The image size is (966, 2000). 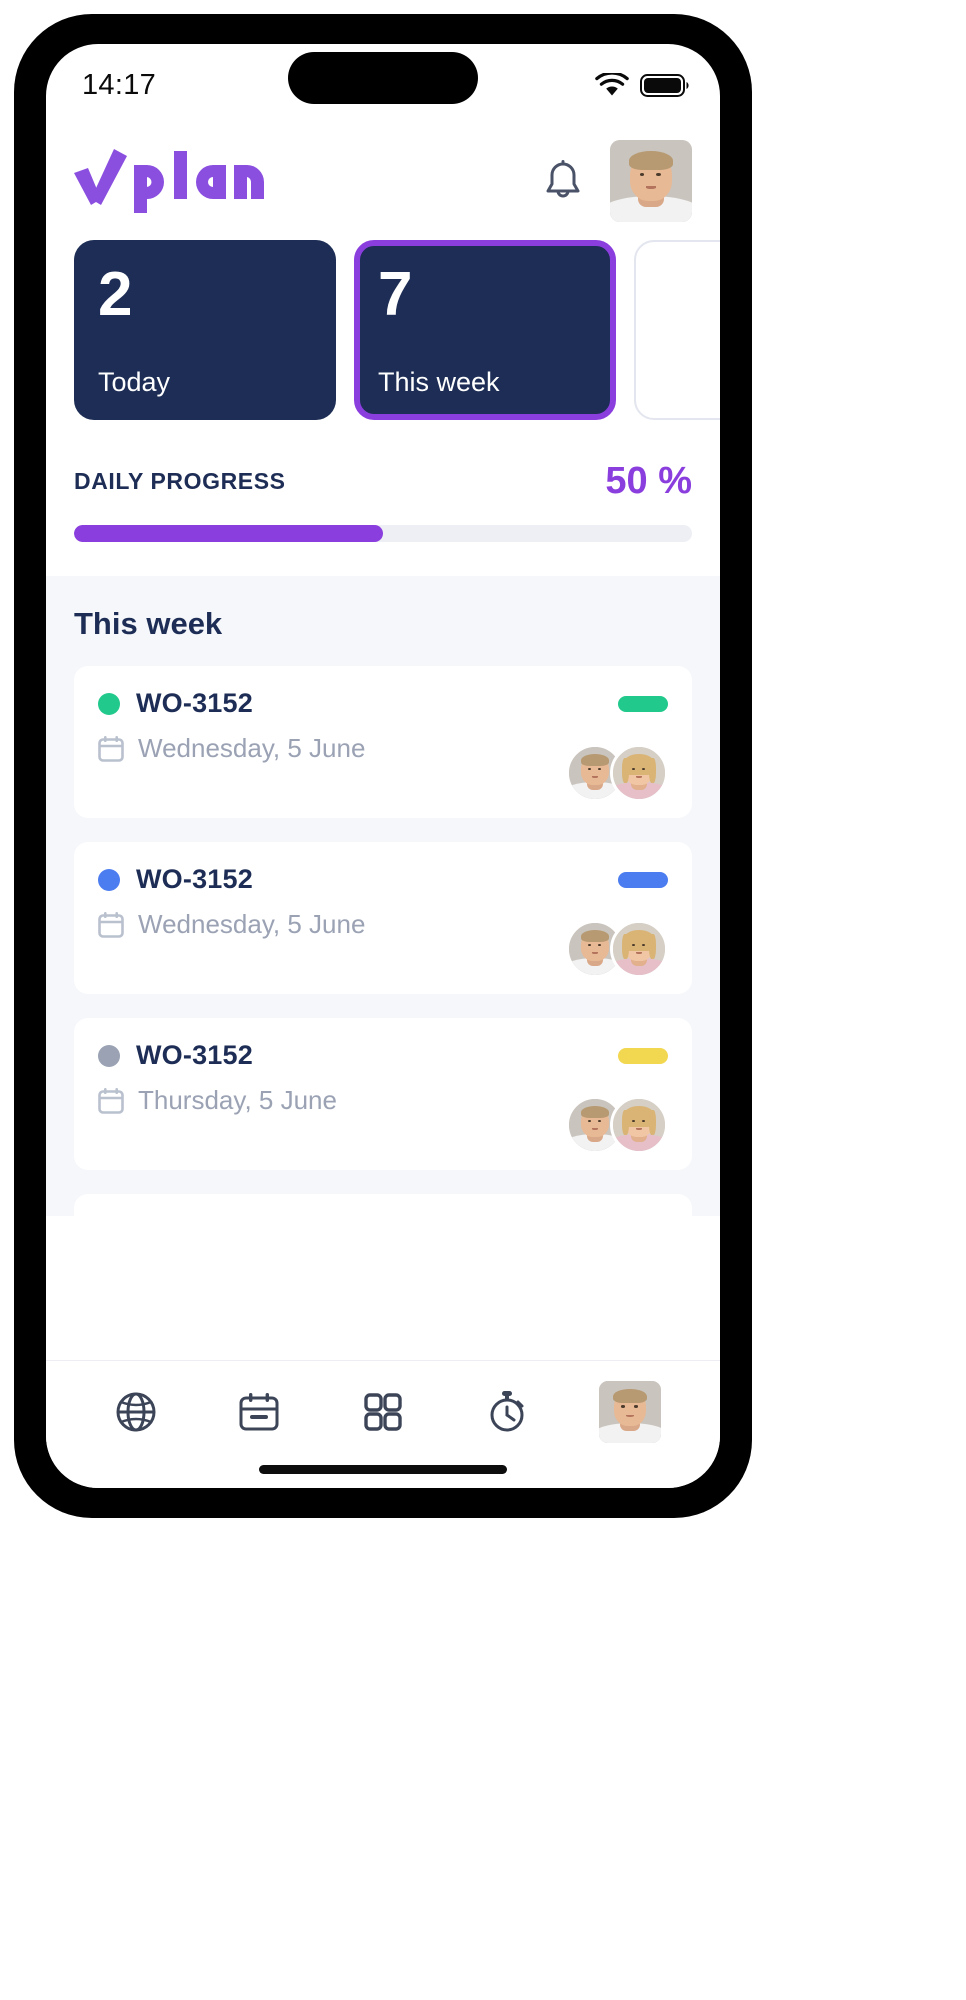 I want to click on stopwatch-icon, so click(x=507, y=1412).